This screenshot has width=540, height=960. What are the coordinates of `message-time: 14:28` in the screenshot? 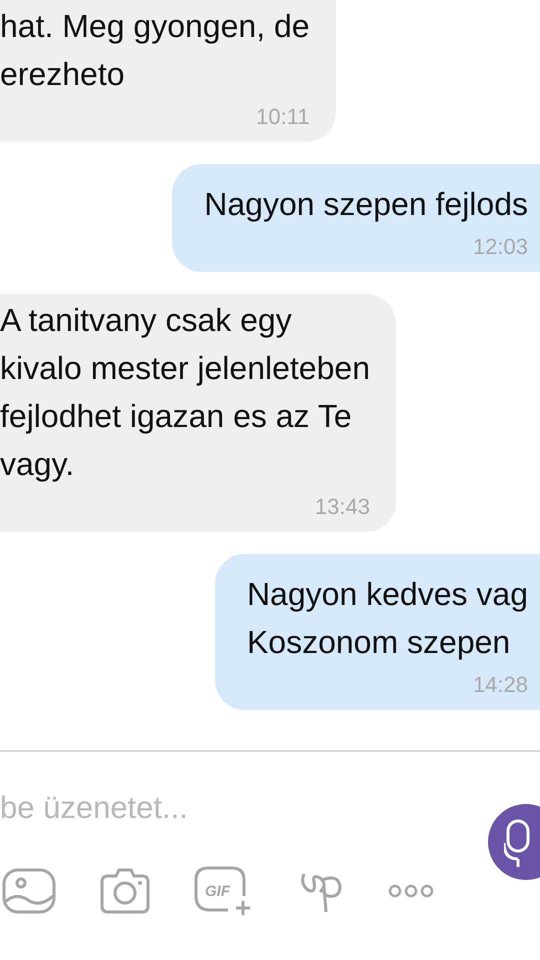 It's located at (500, 685).